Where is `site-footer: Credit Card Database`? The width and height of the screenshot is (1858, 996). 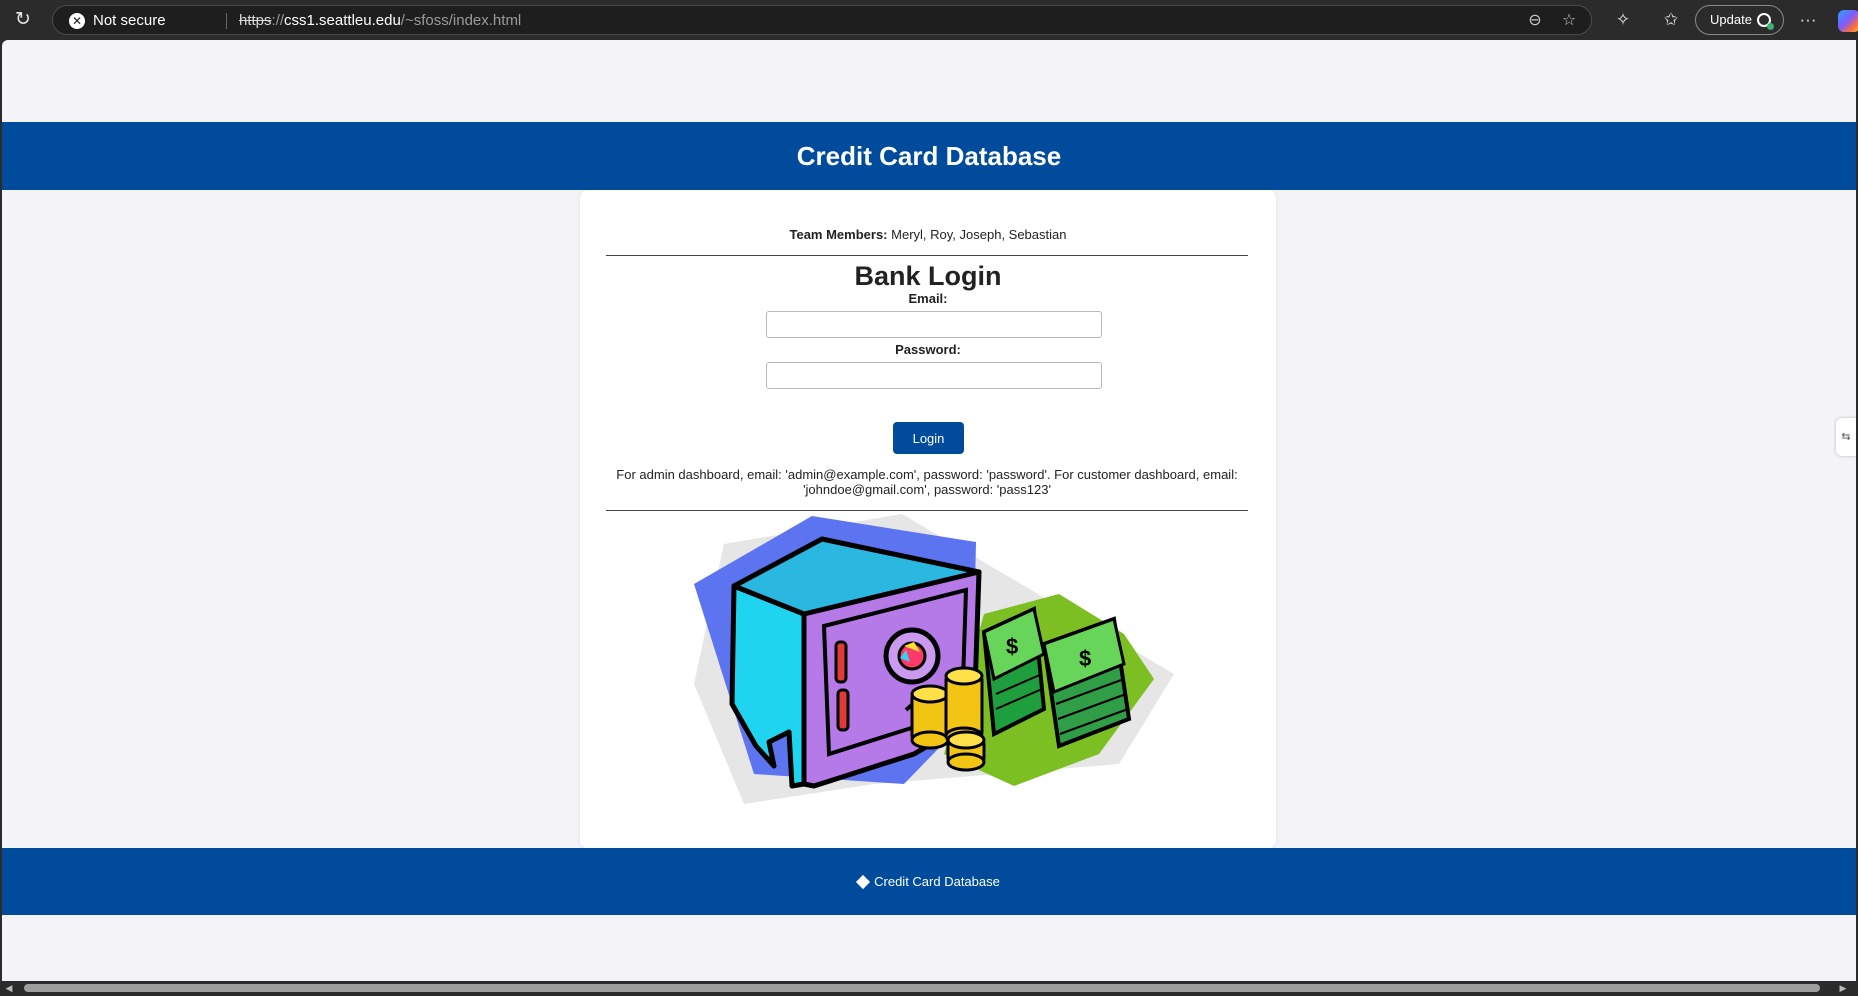
site-footer: Credit Card Database is located at coordinates (929, 881).